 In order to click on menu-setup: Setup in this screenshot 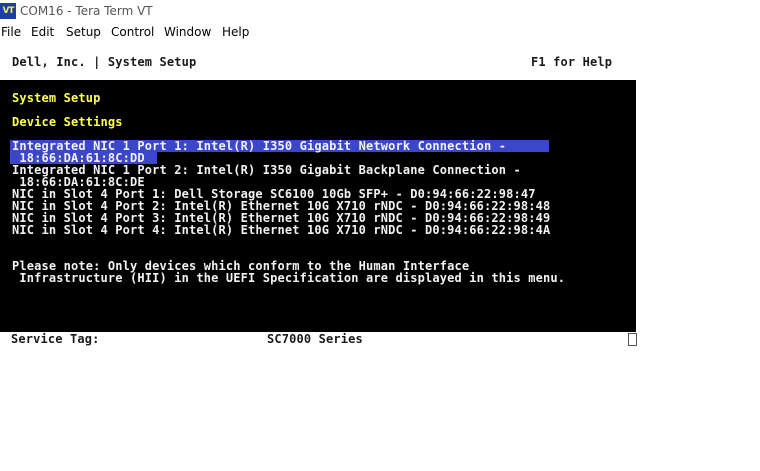, I will do `click(83, 32)`.